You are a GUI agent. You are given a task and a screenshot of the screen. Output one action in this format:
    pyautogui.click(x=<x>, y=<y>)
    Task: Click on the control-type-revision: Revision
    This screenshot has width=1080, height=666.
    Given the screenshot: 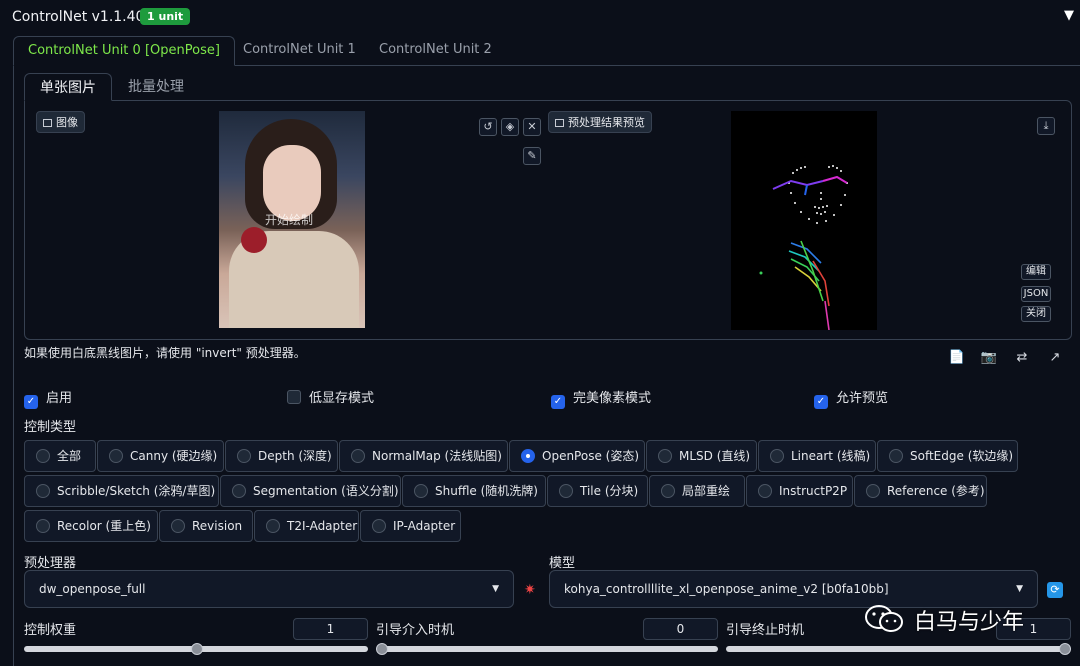 What is the action you would take?
    pyautogui.click(x=206, y=526)
    